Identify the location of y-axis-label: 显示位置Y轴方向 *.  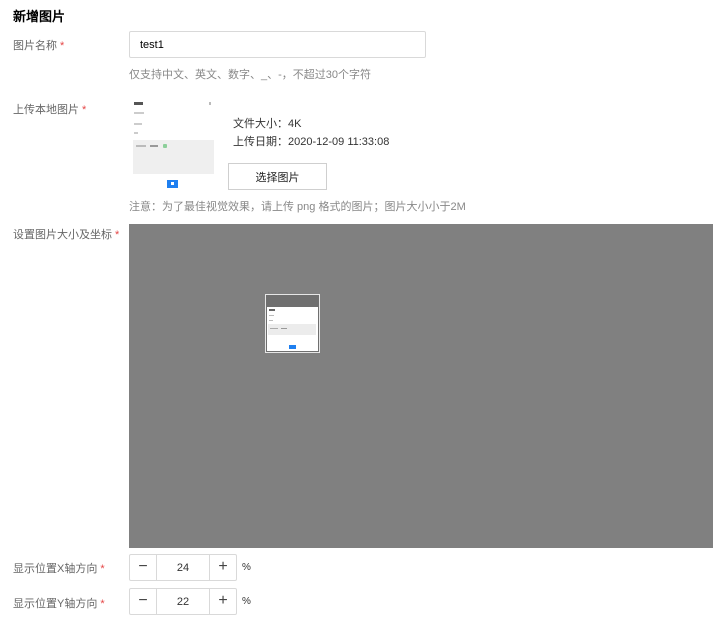
(59, 603).